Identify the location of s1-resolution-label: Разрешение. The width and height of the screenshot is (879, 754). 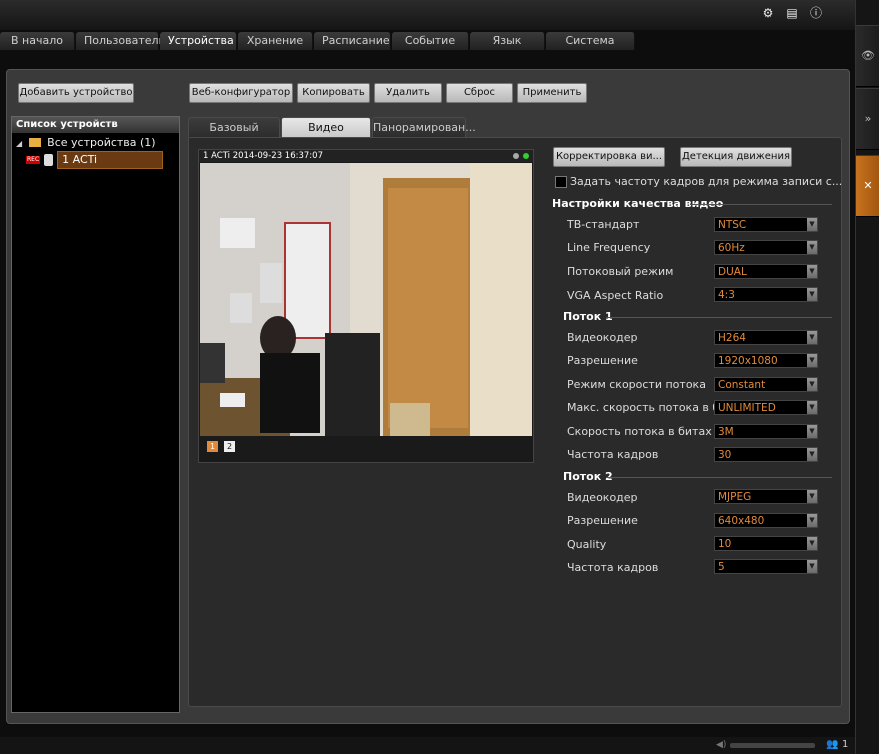
(602, 360).